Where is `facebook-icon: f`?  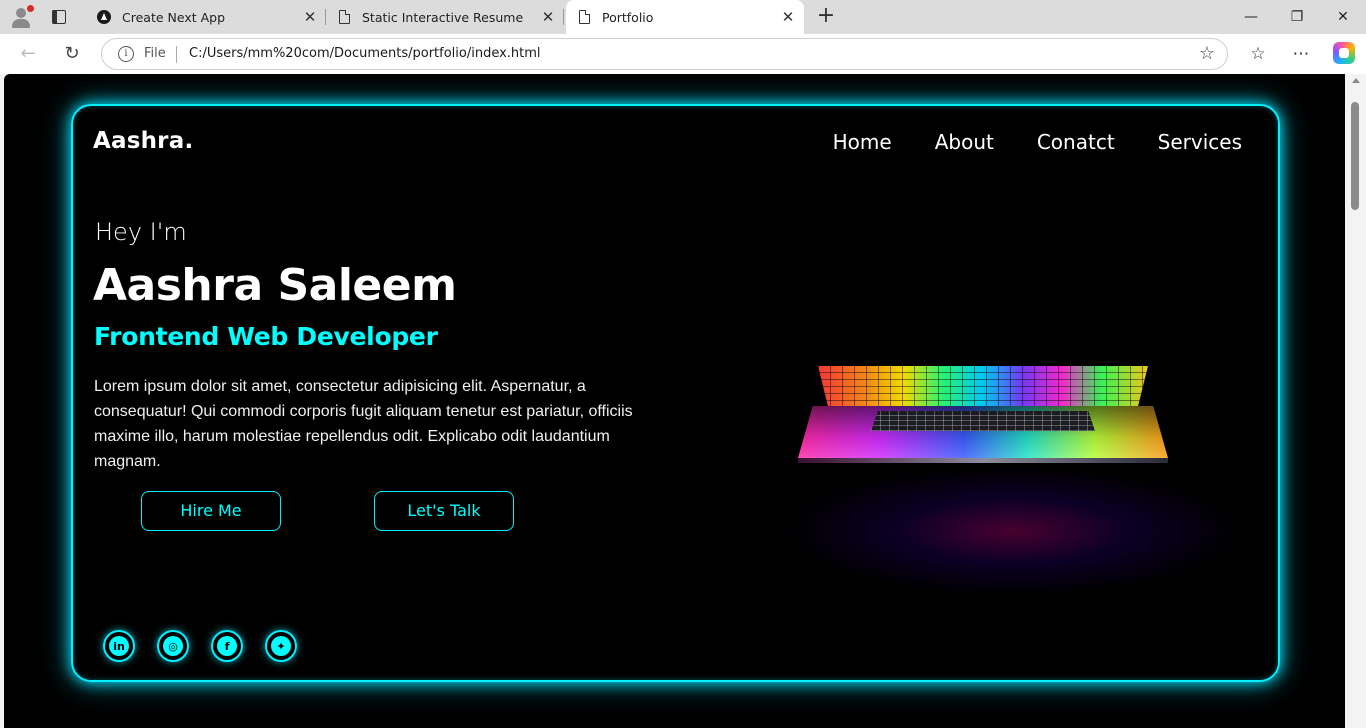 facebook-icon: f is located at coordinates (227, 646).